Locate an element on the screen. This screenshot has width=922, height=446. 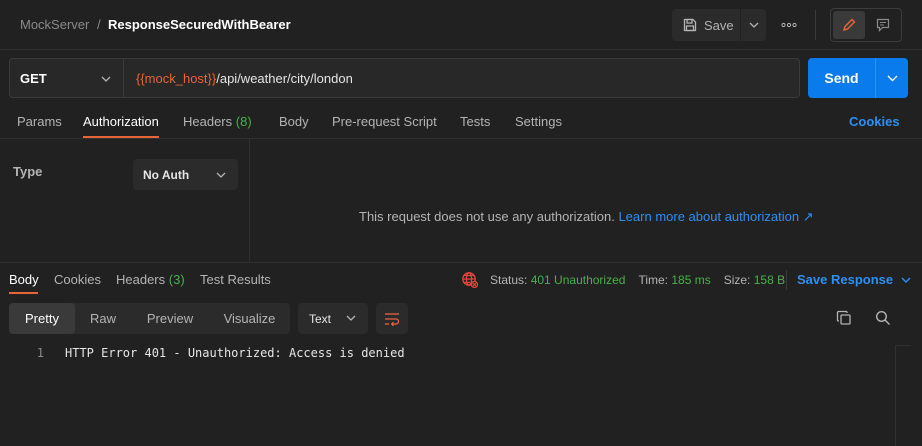
comments-button is located at coordinates (883, 25).